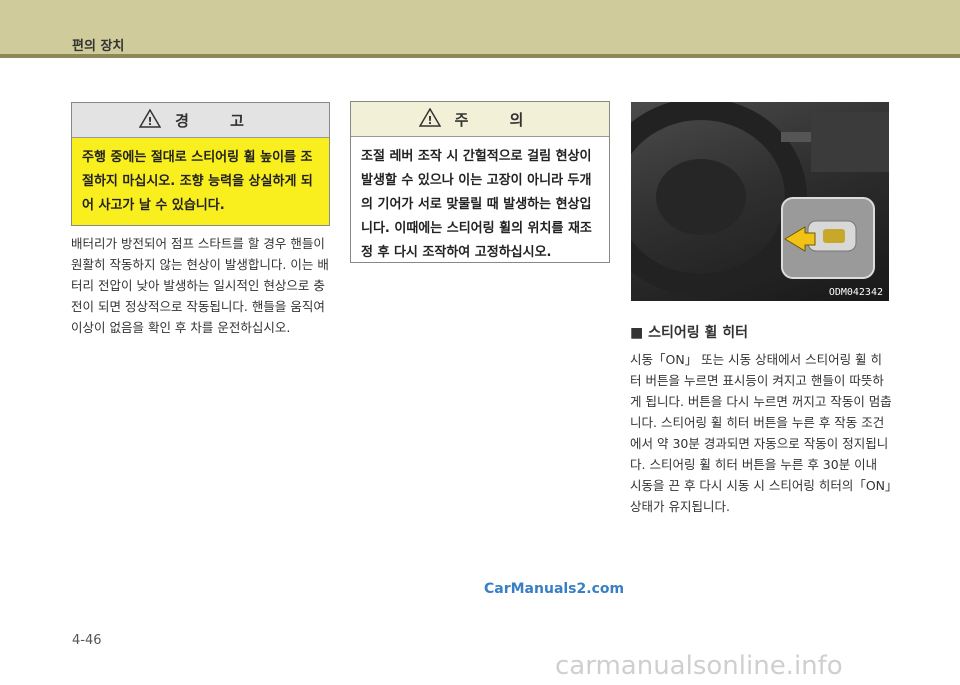  I want to click on section-header-title: 편의 장치, so click(98, 46).